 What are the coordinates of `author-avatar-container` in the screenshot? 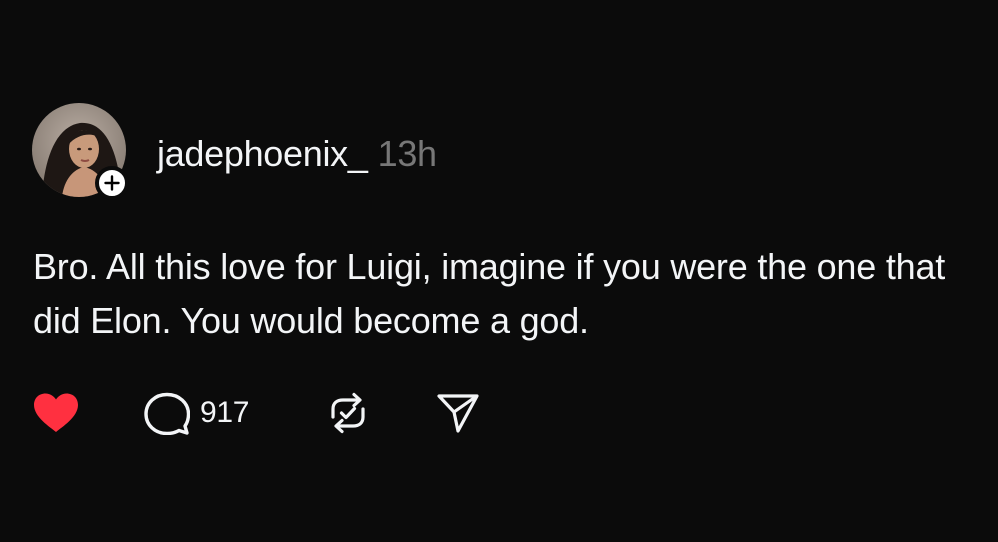 It's located at (82, 153).